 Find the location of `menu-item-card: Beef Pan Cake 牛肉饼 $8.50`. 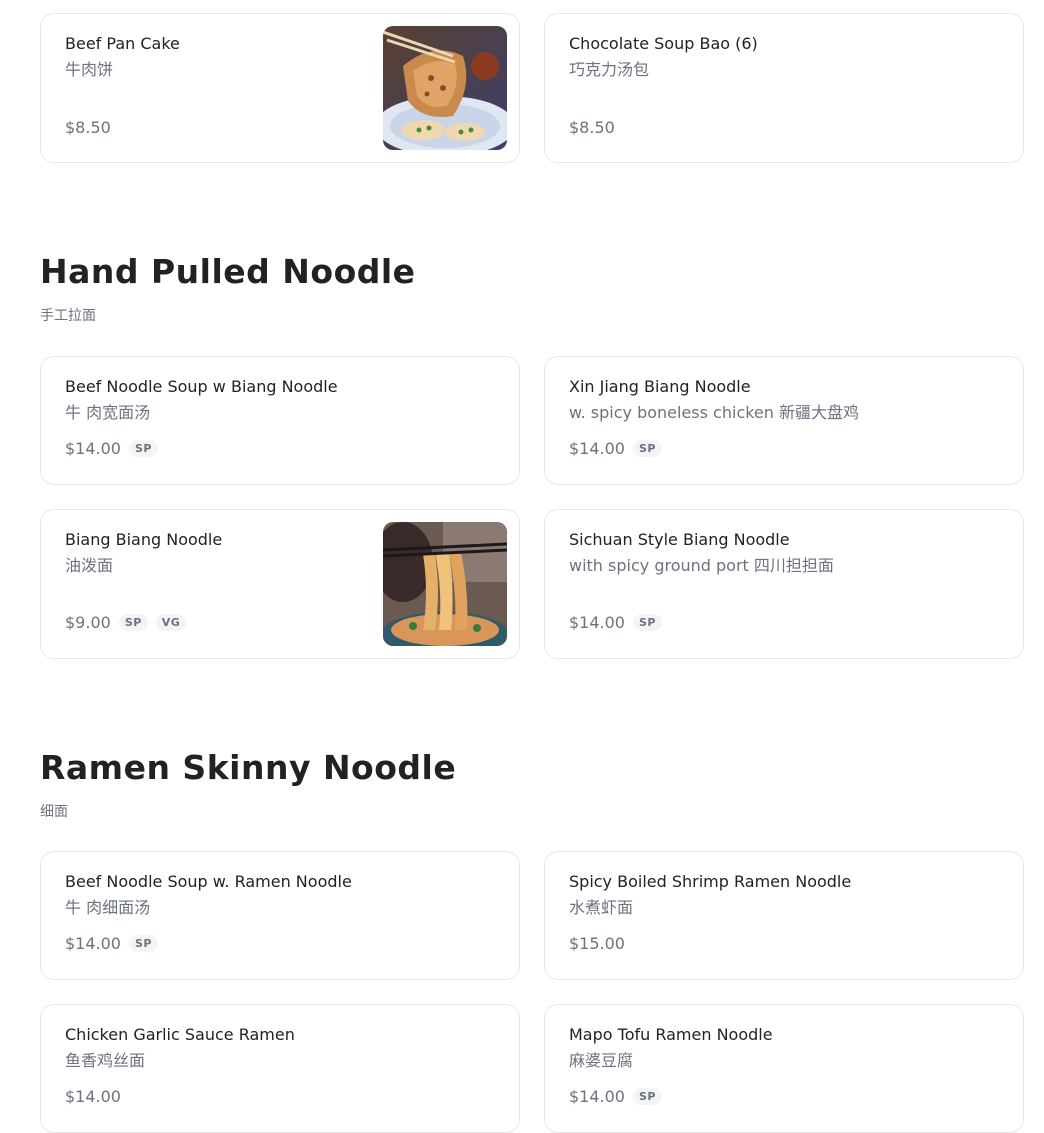

menu-item-card: Beef Pan Cake 牛肉饼 $8.50 is located at coordinates (280, 88).